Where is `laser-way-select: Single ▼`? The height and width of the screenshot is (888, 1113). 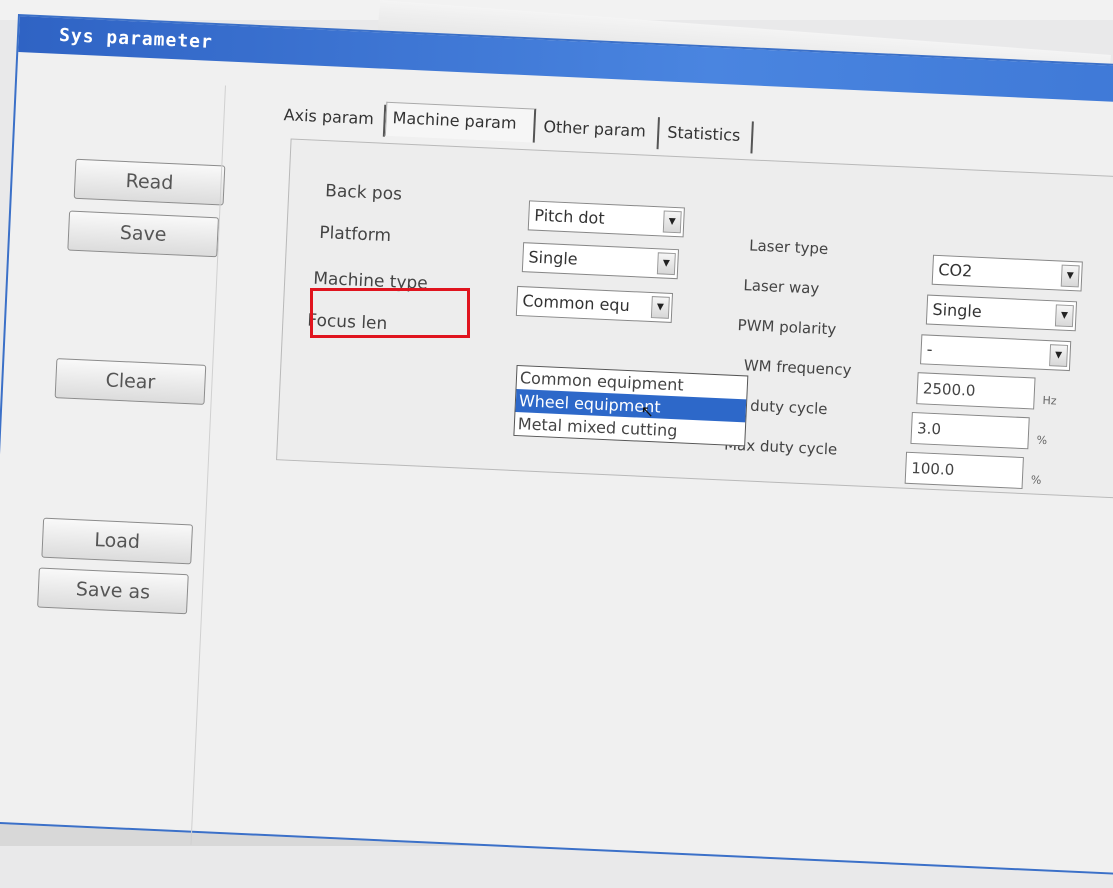
laser-way-select: Single ▼ is located at coordinates (1001, 313).